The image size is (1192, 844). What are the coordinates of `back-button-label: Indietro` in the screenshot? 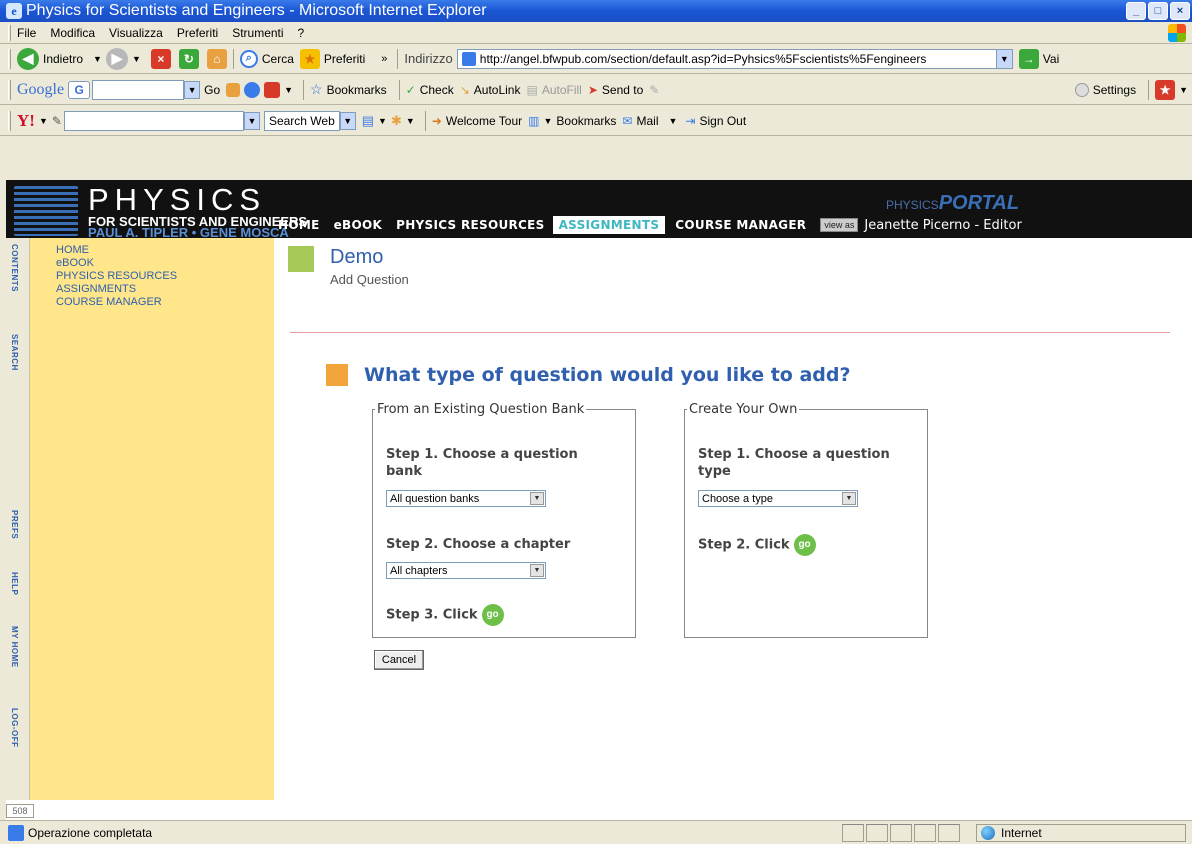 It's located at (63, 59).